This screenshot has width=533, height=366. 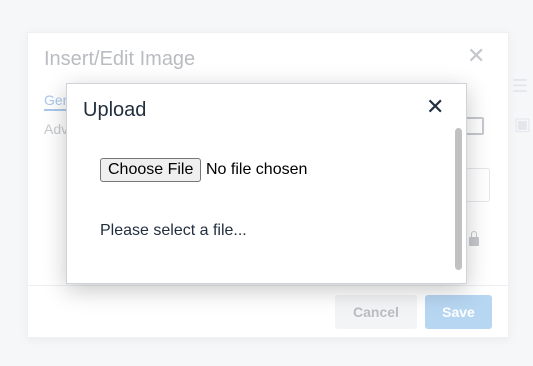 I want to click on image-icon: ▣, so click(x=523, y=124).